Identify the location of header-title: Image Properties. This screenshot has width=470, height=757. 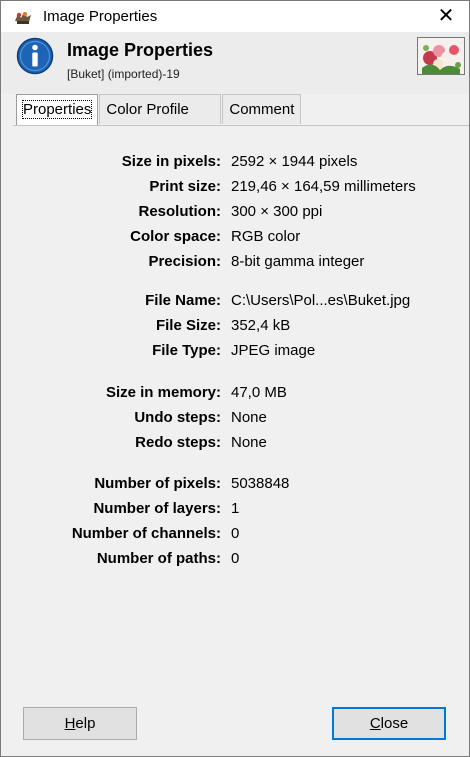
(140, 50).